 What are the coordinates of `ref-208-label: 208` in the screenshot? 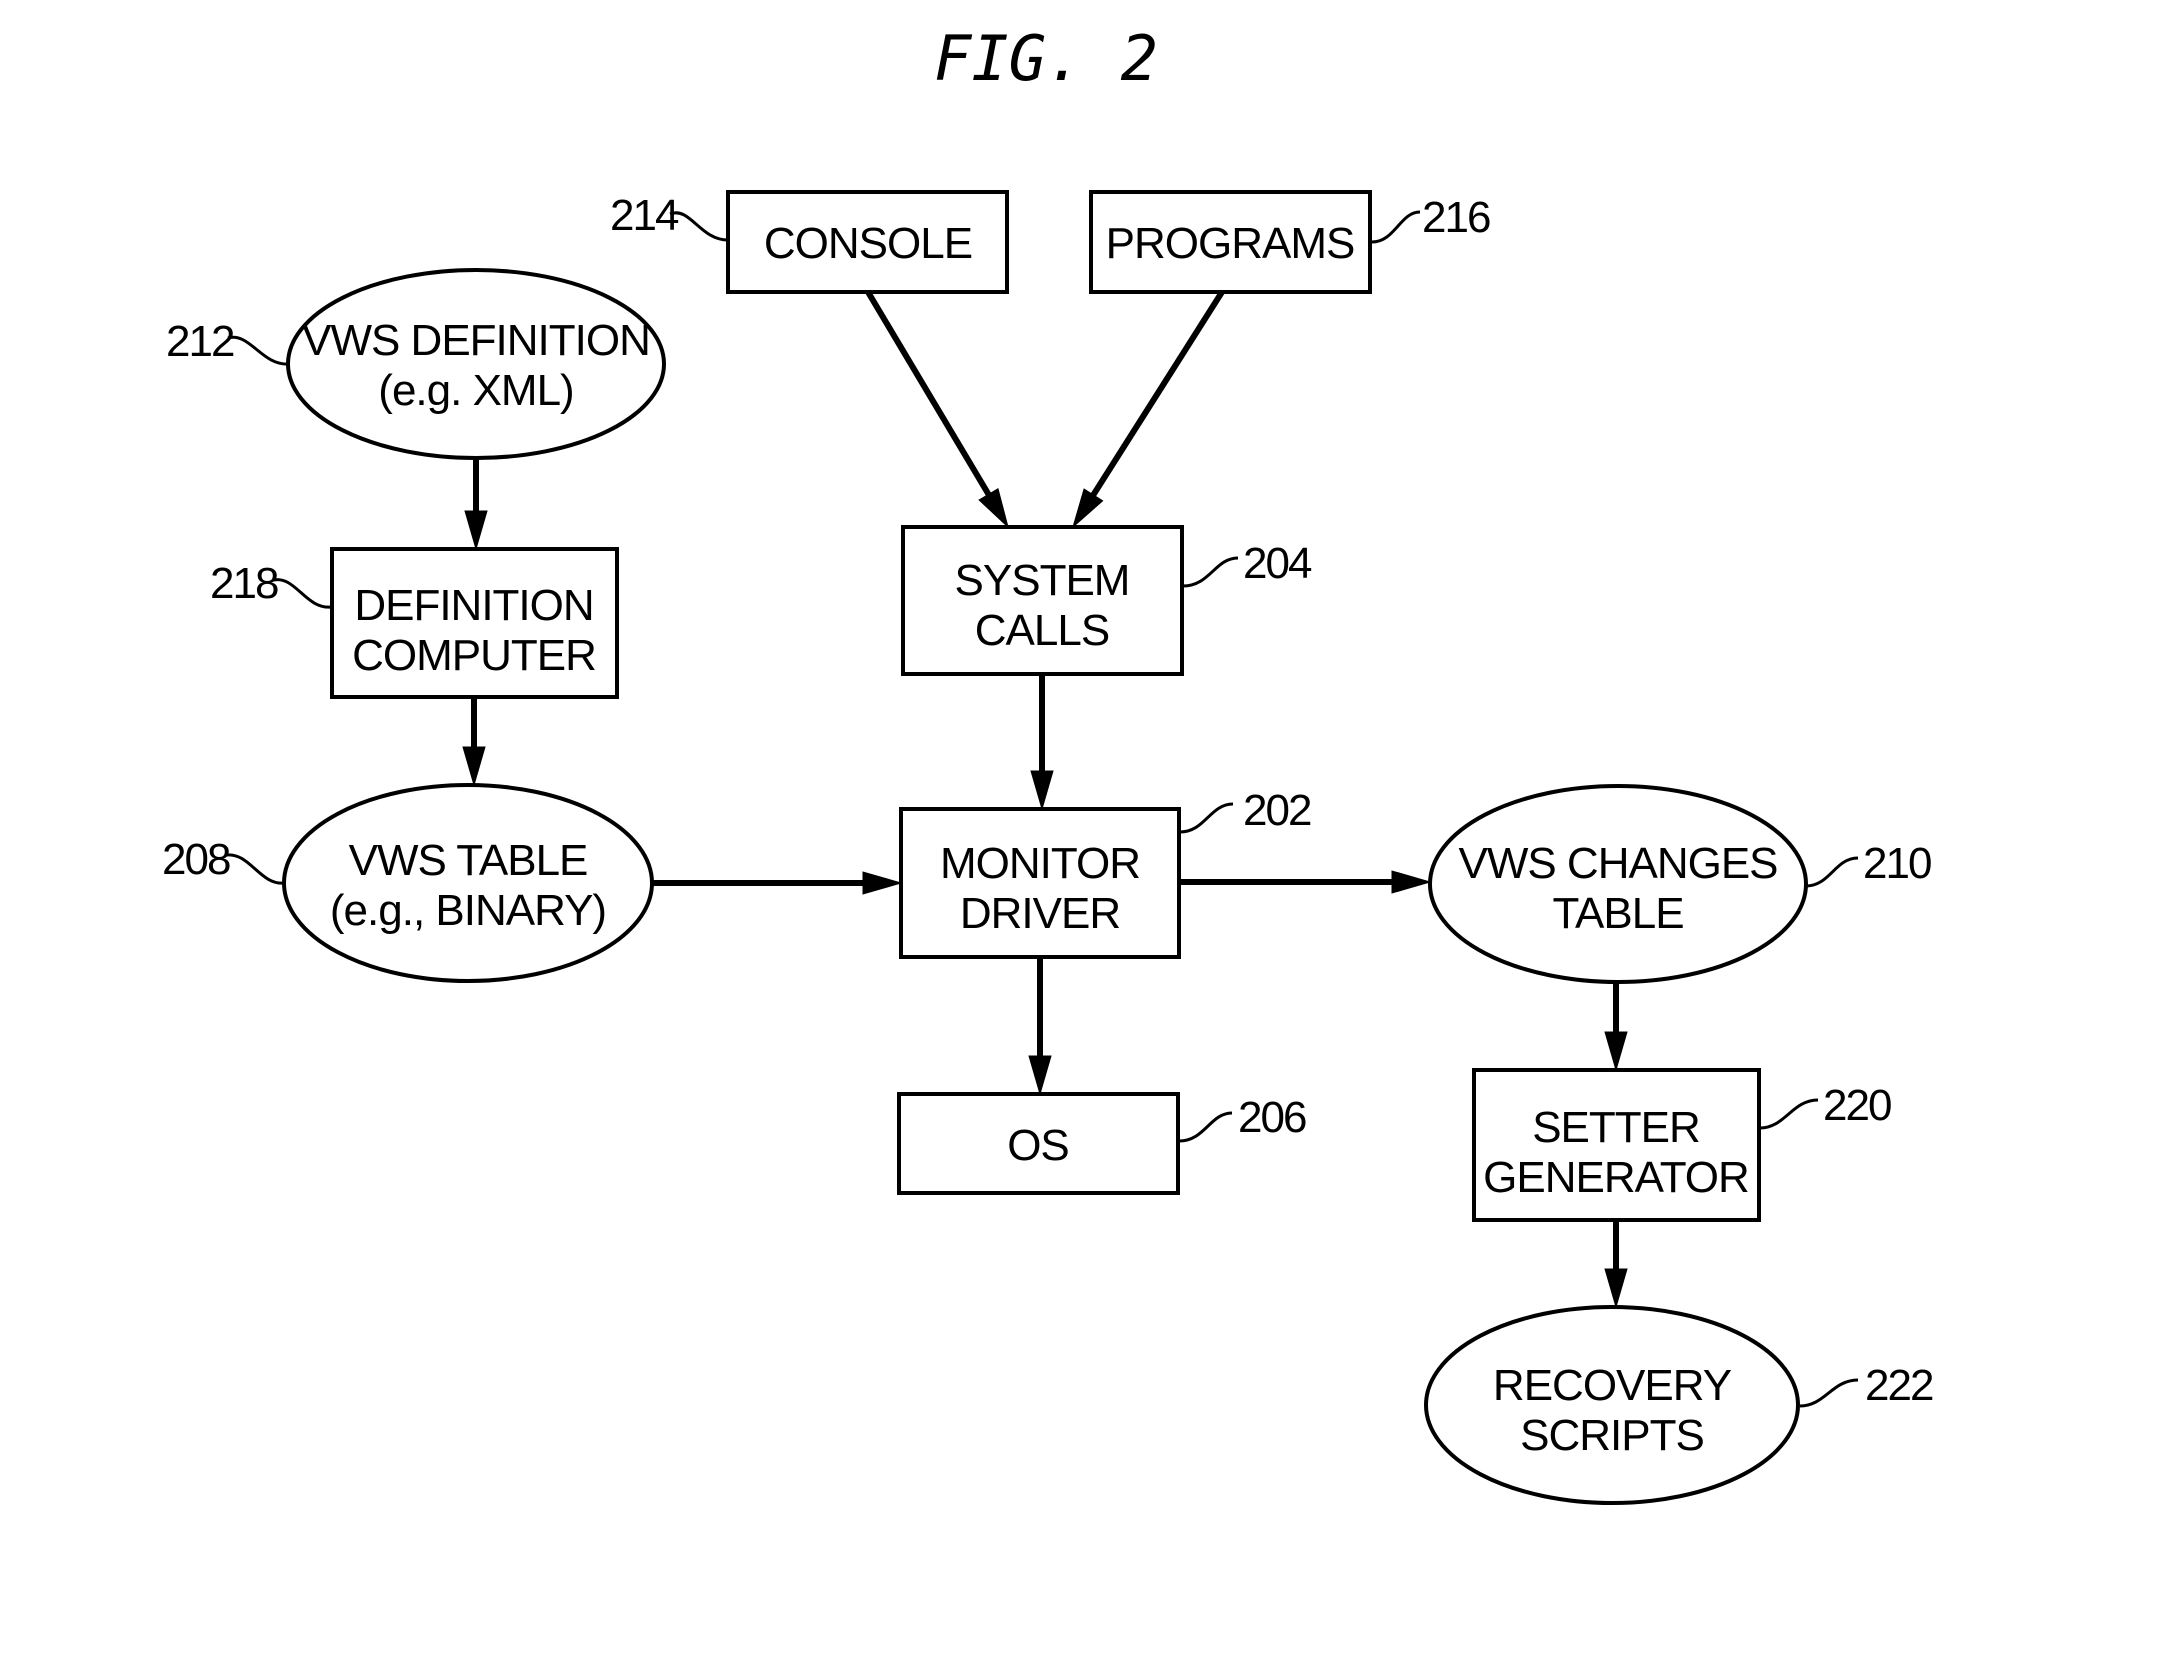 It's located at (196, 859).